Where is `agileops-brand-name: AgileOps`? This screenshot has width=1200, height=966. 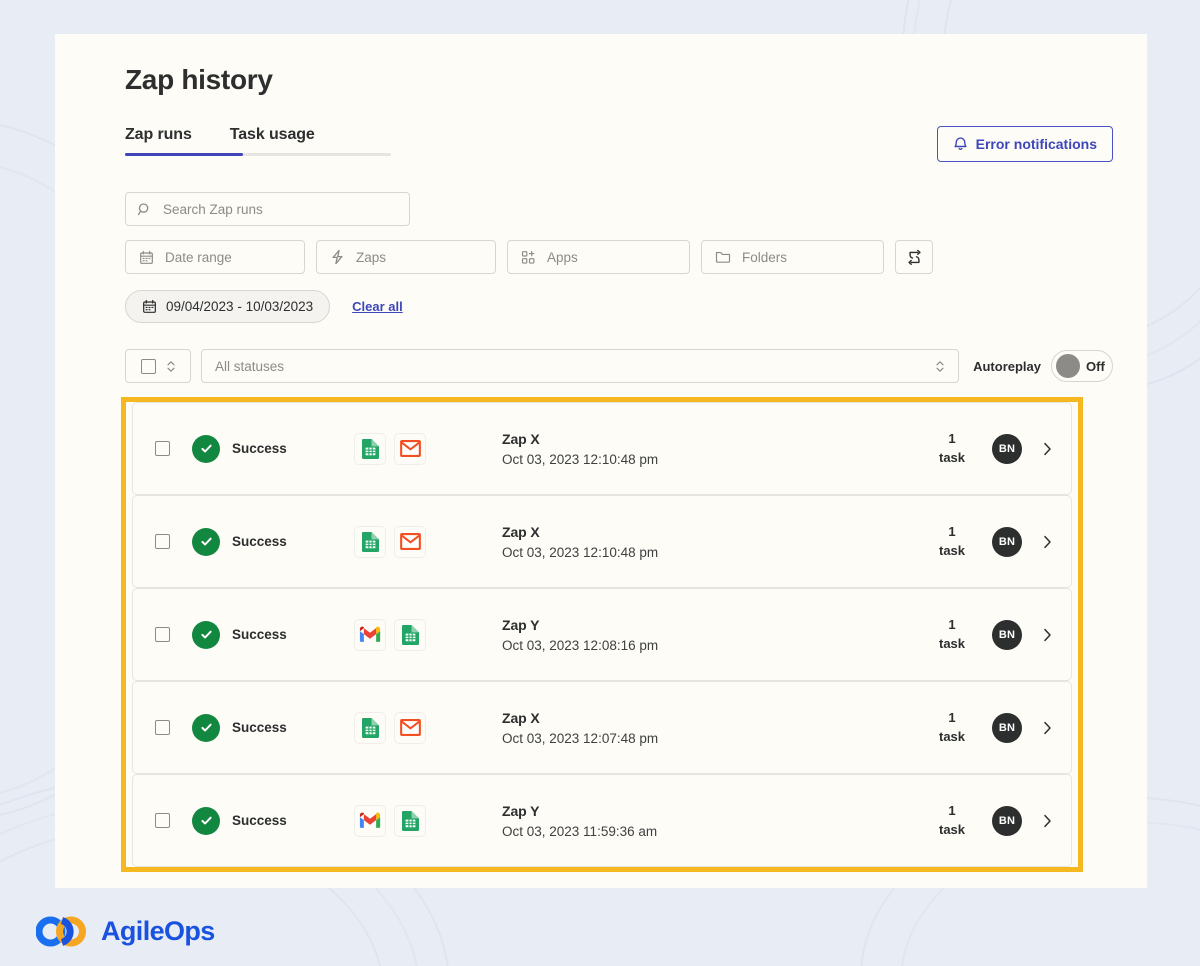
agileops-brand-name: AgileOps is located at coordinates (158, 931).